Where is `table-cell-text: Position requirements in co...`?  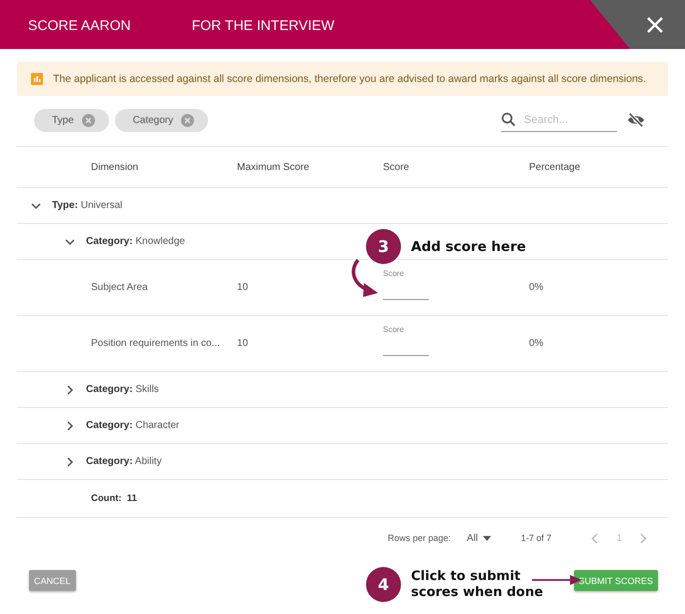 table-cell-text: Position requirements in co... is located at coordinates (156, 343).